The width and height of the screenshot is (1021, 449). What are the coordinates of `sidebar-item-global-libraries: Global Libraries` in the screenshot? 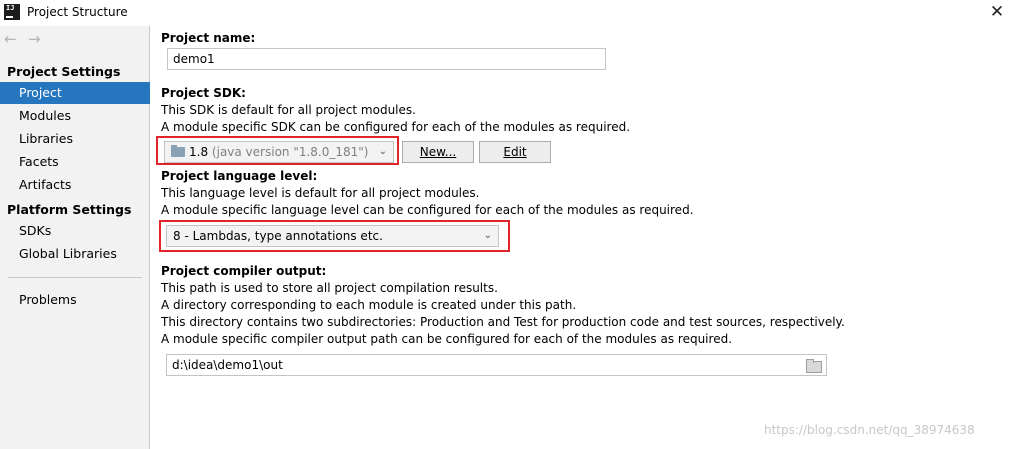 It's located at (75, 254).